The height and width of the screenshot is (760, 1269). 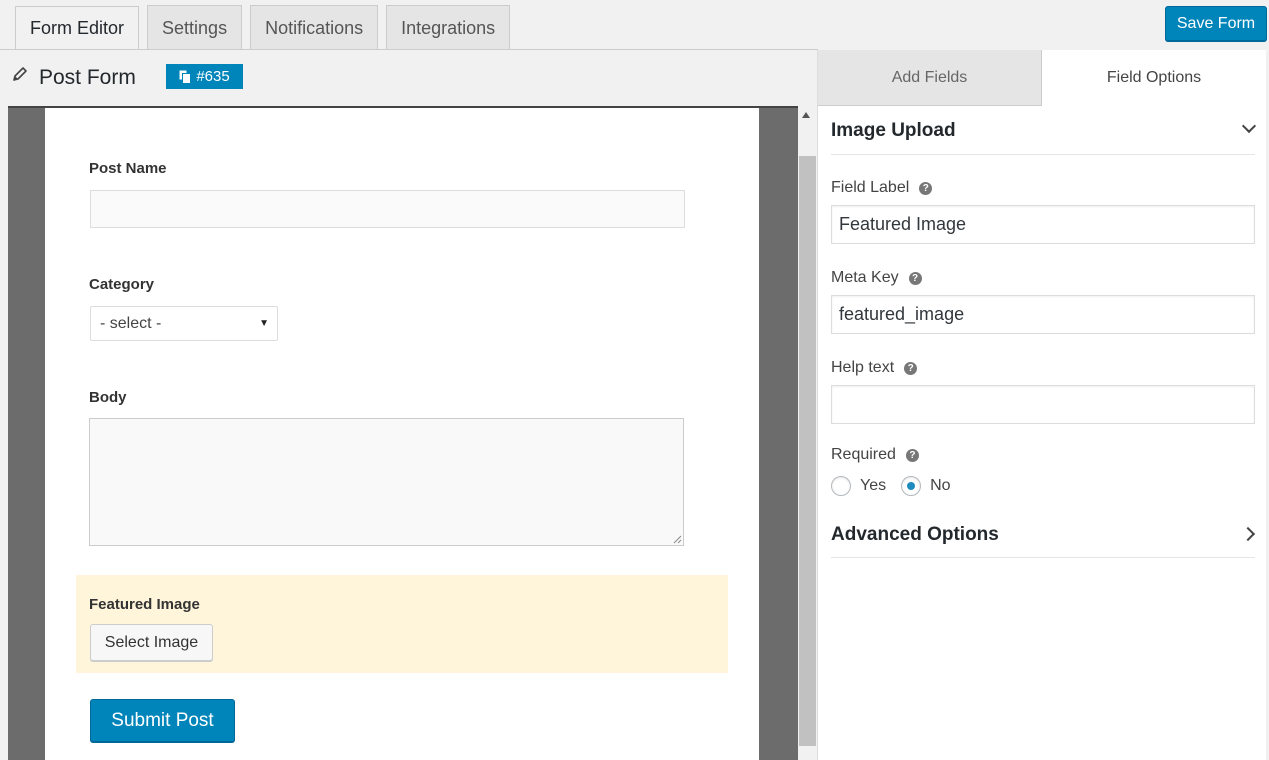 I want to click on scroll-up-arrow-icon, so click(x=806, y=115).